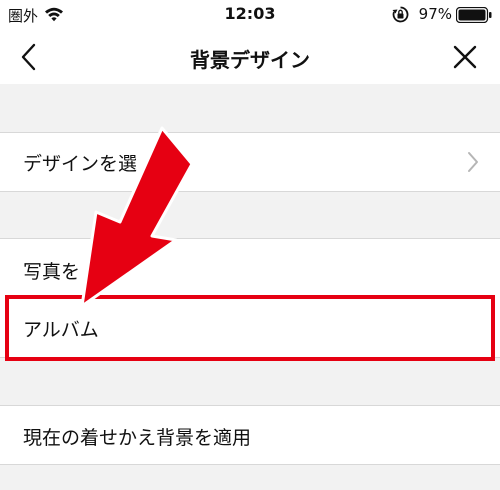 The height and width of the screenshot is (490, 500). I want to click on page-title: 背景デザイン, so click(250, 60).